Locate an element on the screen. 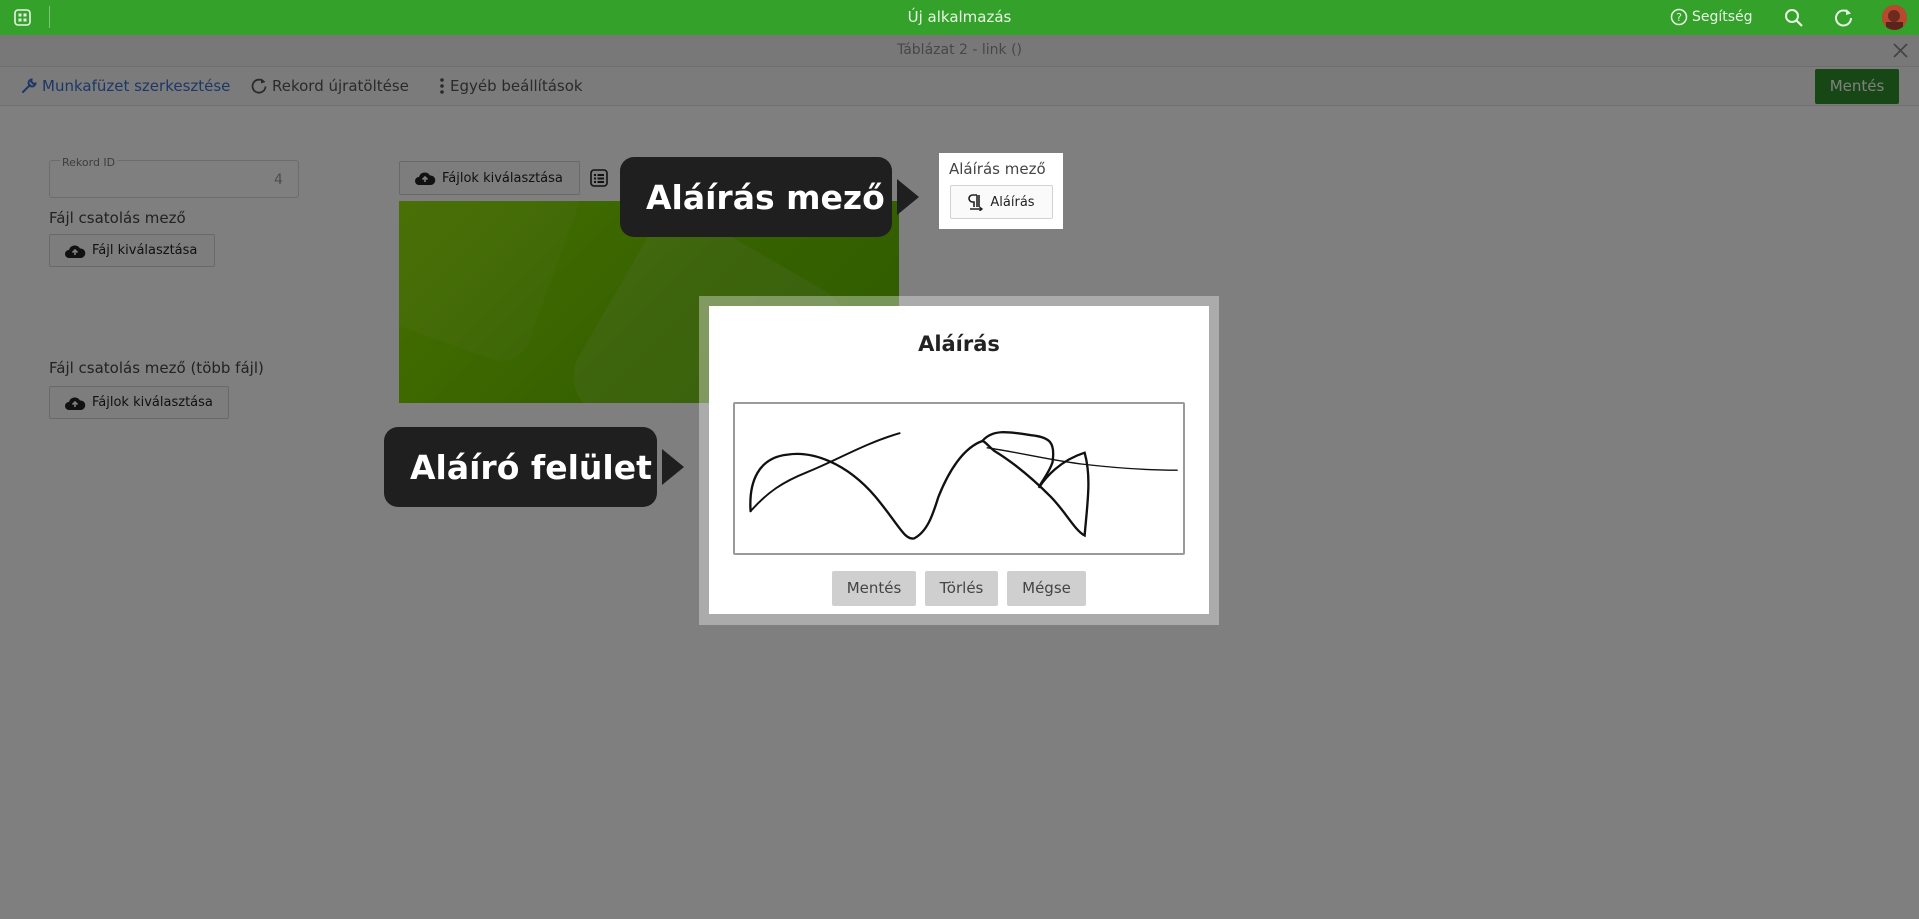  modal-title: Aláírás is located at coordinates (959, 344).